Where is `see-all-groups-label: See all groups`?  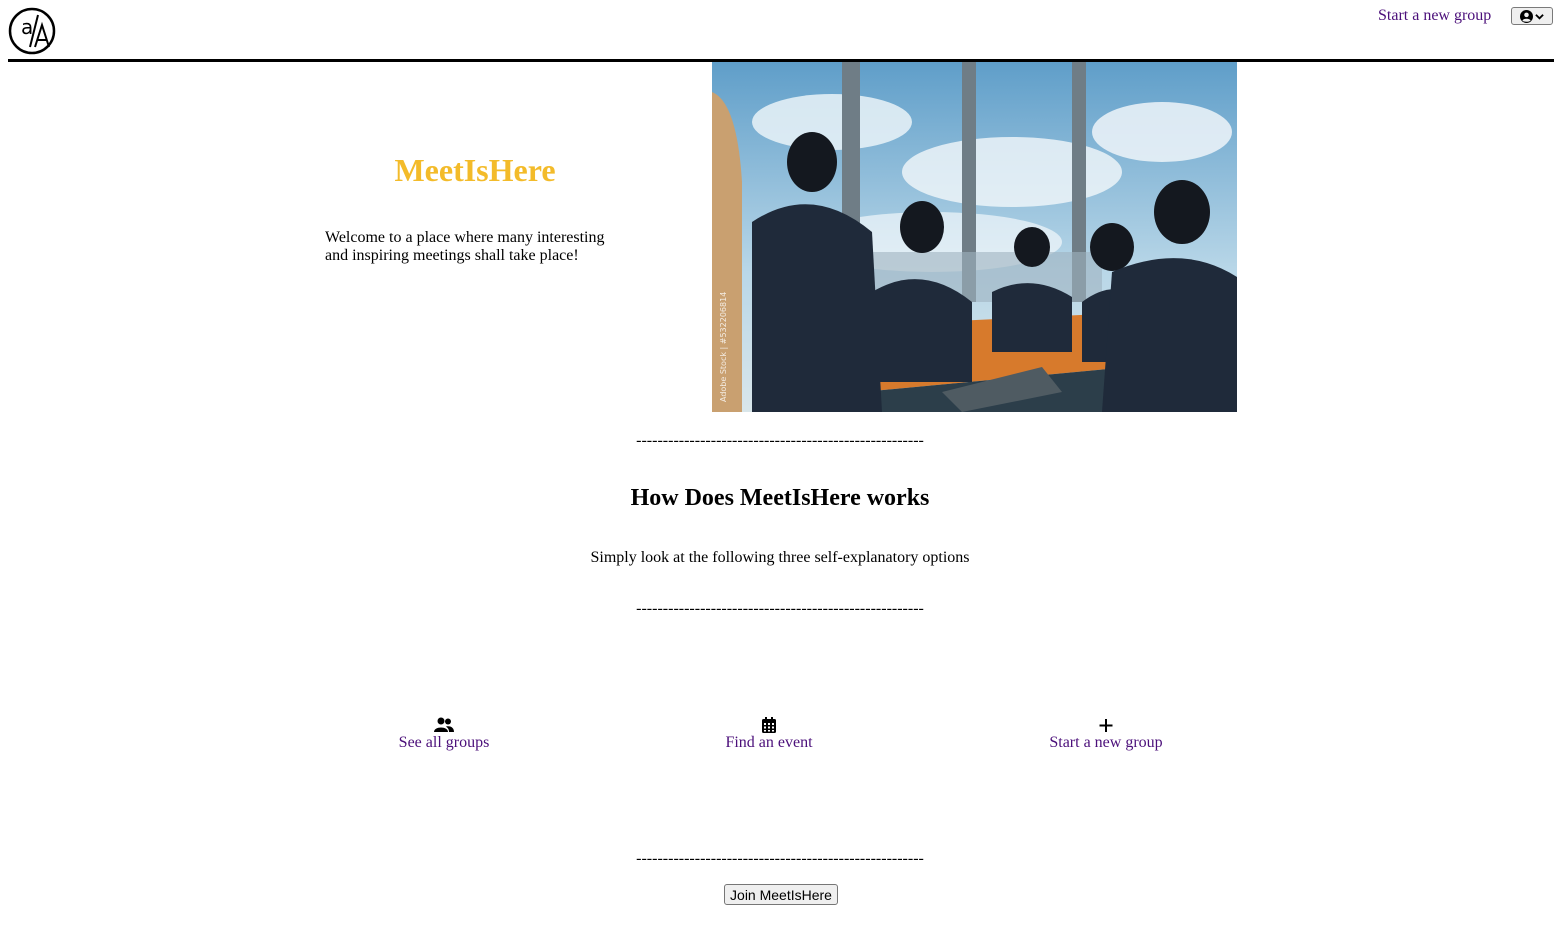
see-all-groups-label: See all groups is located at coordinates (444, 742).